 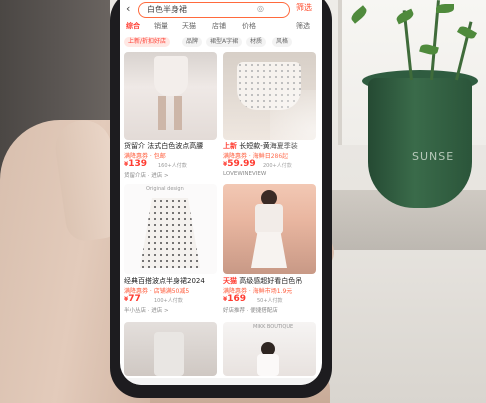 I want to click on chip-promo: 上新/折扣好店, so click(x=147, y=42).